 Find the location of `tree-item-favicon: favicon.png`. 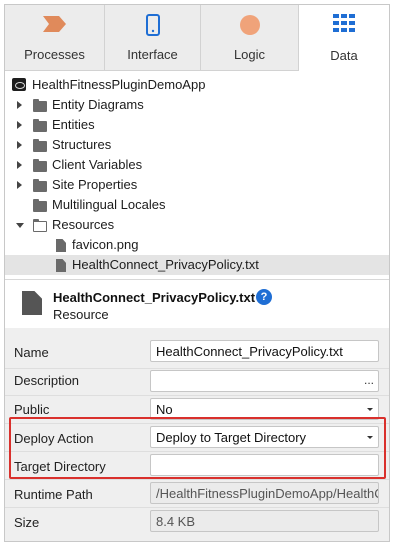

tree-item-favicon: favicon.png is located at coordinates (197, 245).